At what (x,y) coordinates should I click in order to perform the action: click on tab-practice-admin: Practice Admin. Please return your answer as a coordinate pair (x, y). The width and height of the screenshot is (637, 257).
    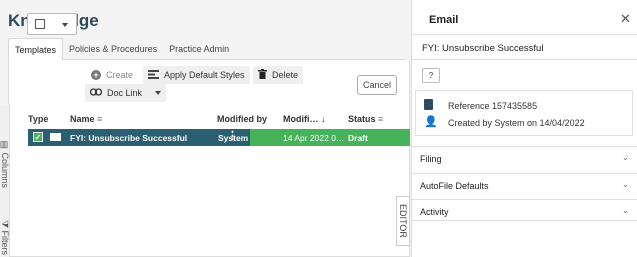
    Looking at the image, I should click on (199, 49).